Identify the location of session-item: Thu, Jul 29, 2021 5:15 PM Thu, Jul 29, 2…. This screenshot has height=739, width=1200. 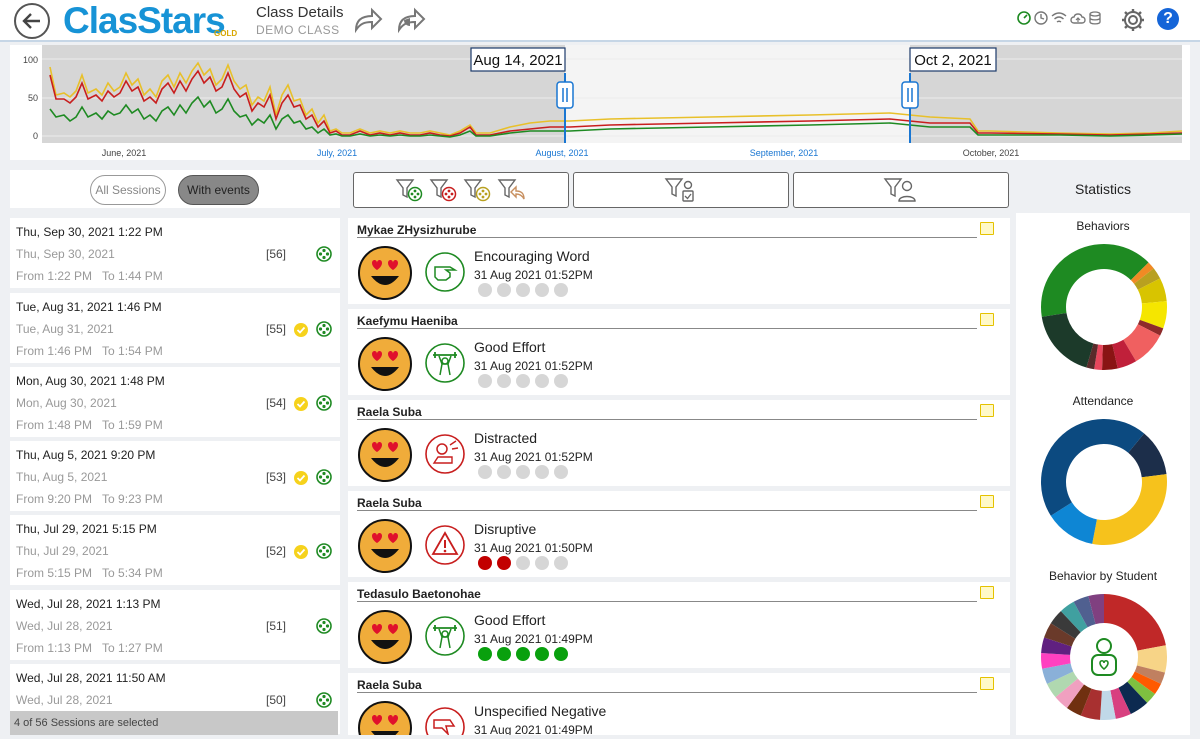
(175, 550).